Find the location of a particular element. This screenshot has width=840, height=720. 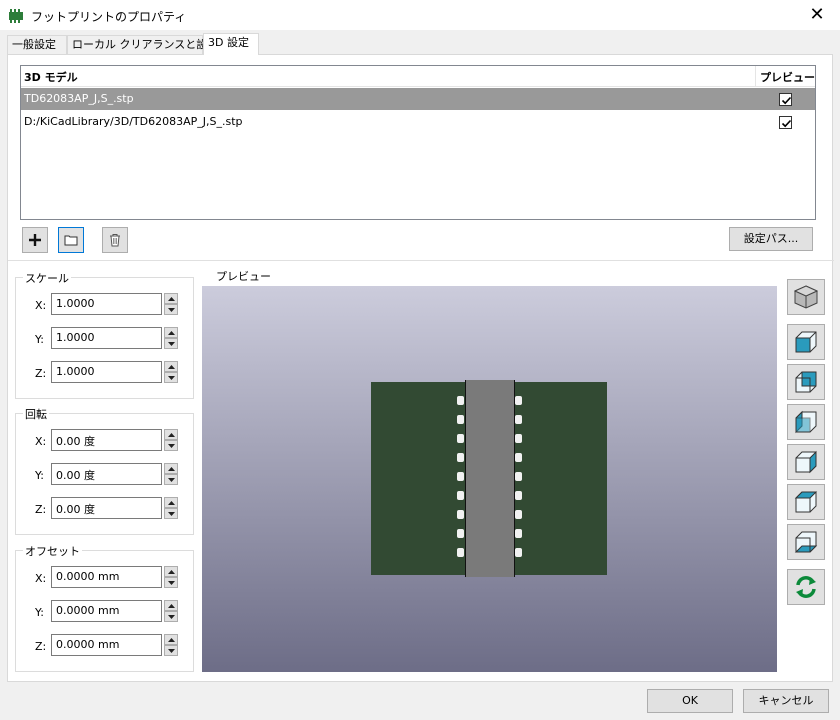

scale-z-spinner is located at coordinates (171, 372).